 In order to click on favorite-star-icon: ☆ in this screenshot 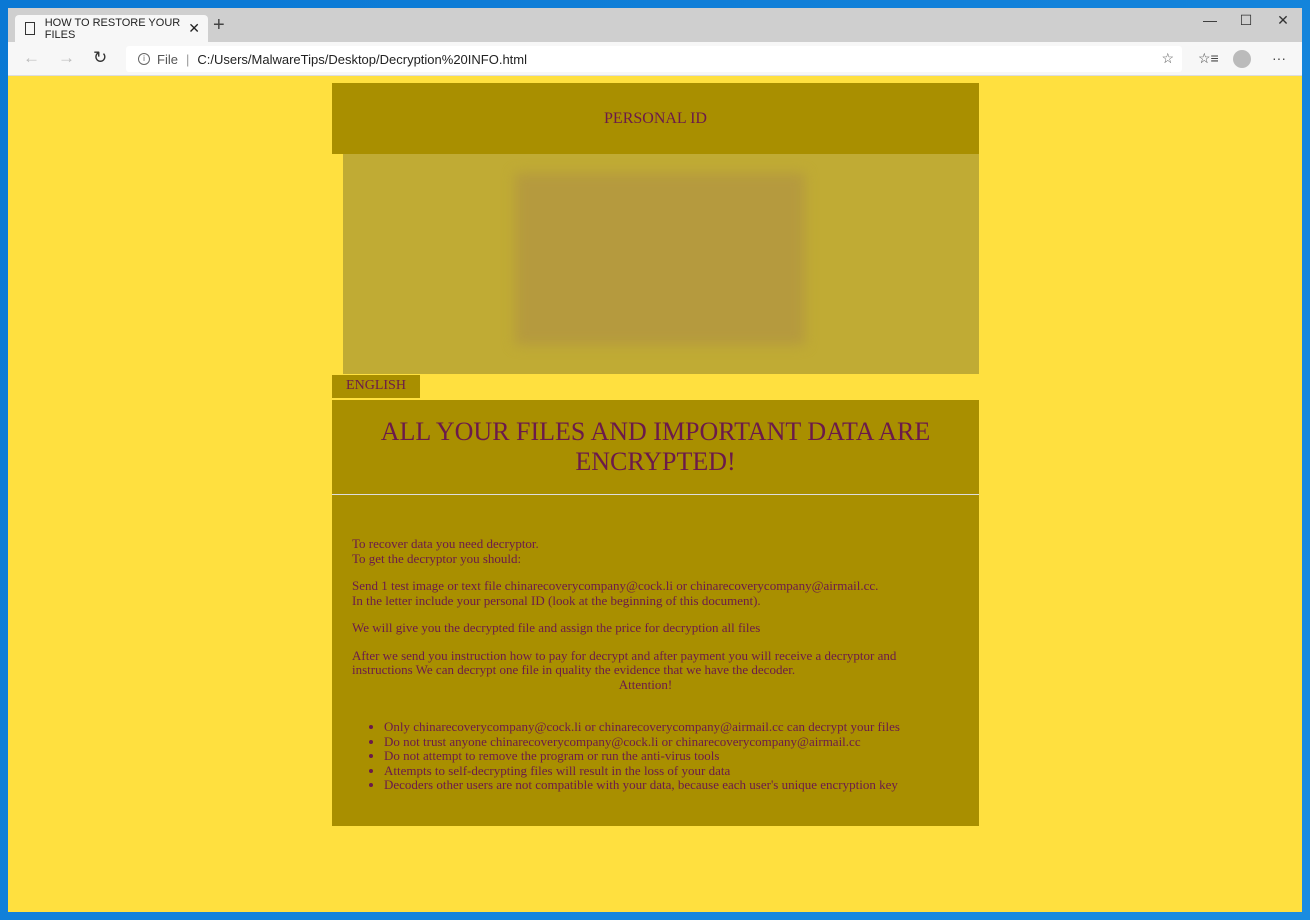, I will do `click(1167, 58)`.